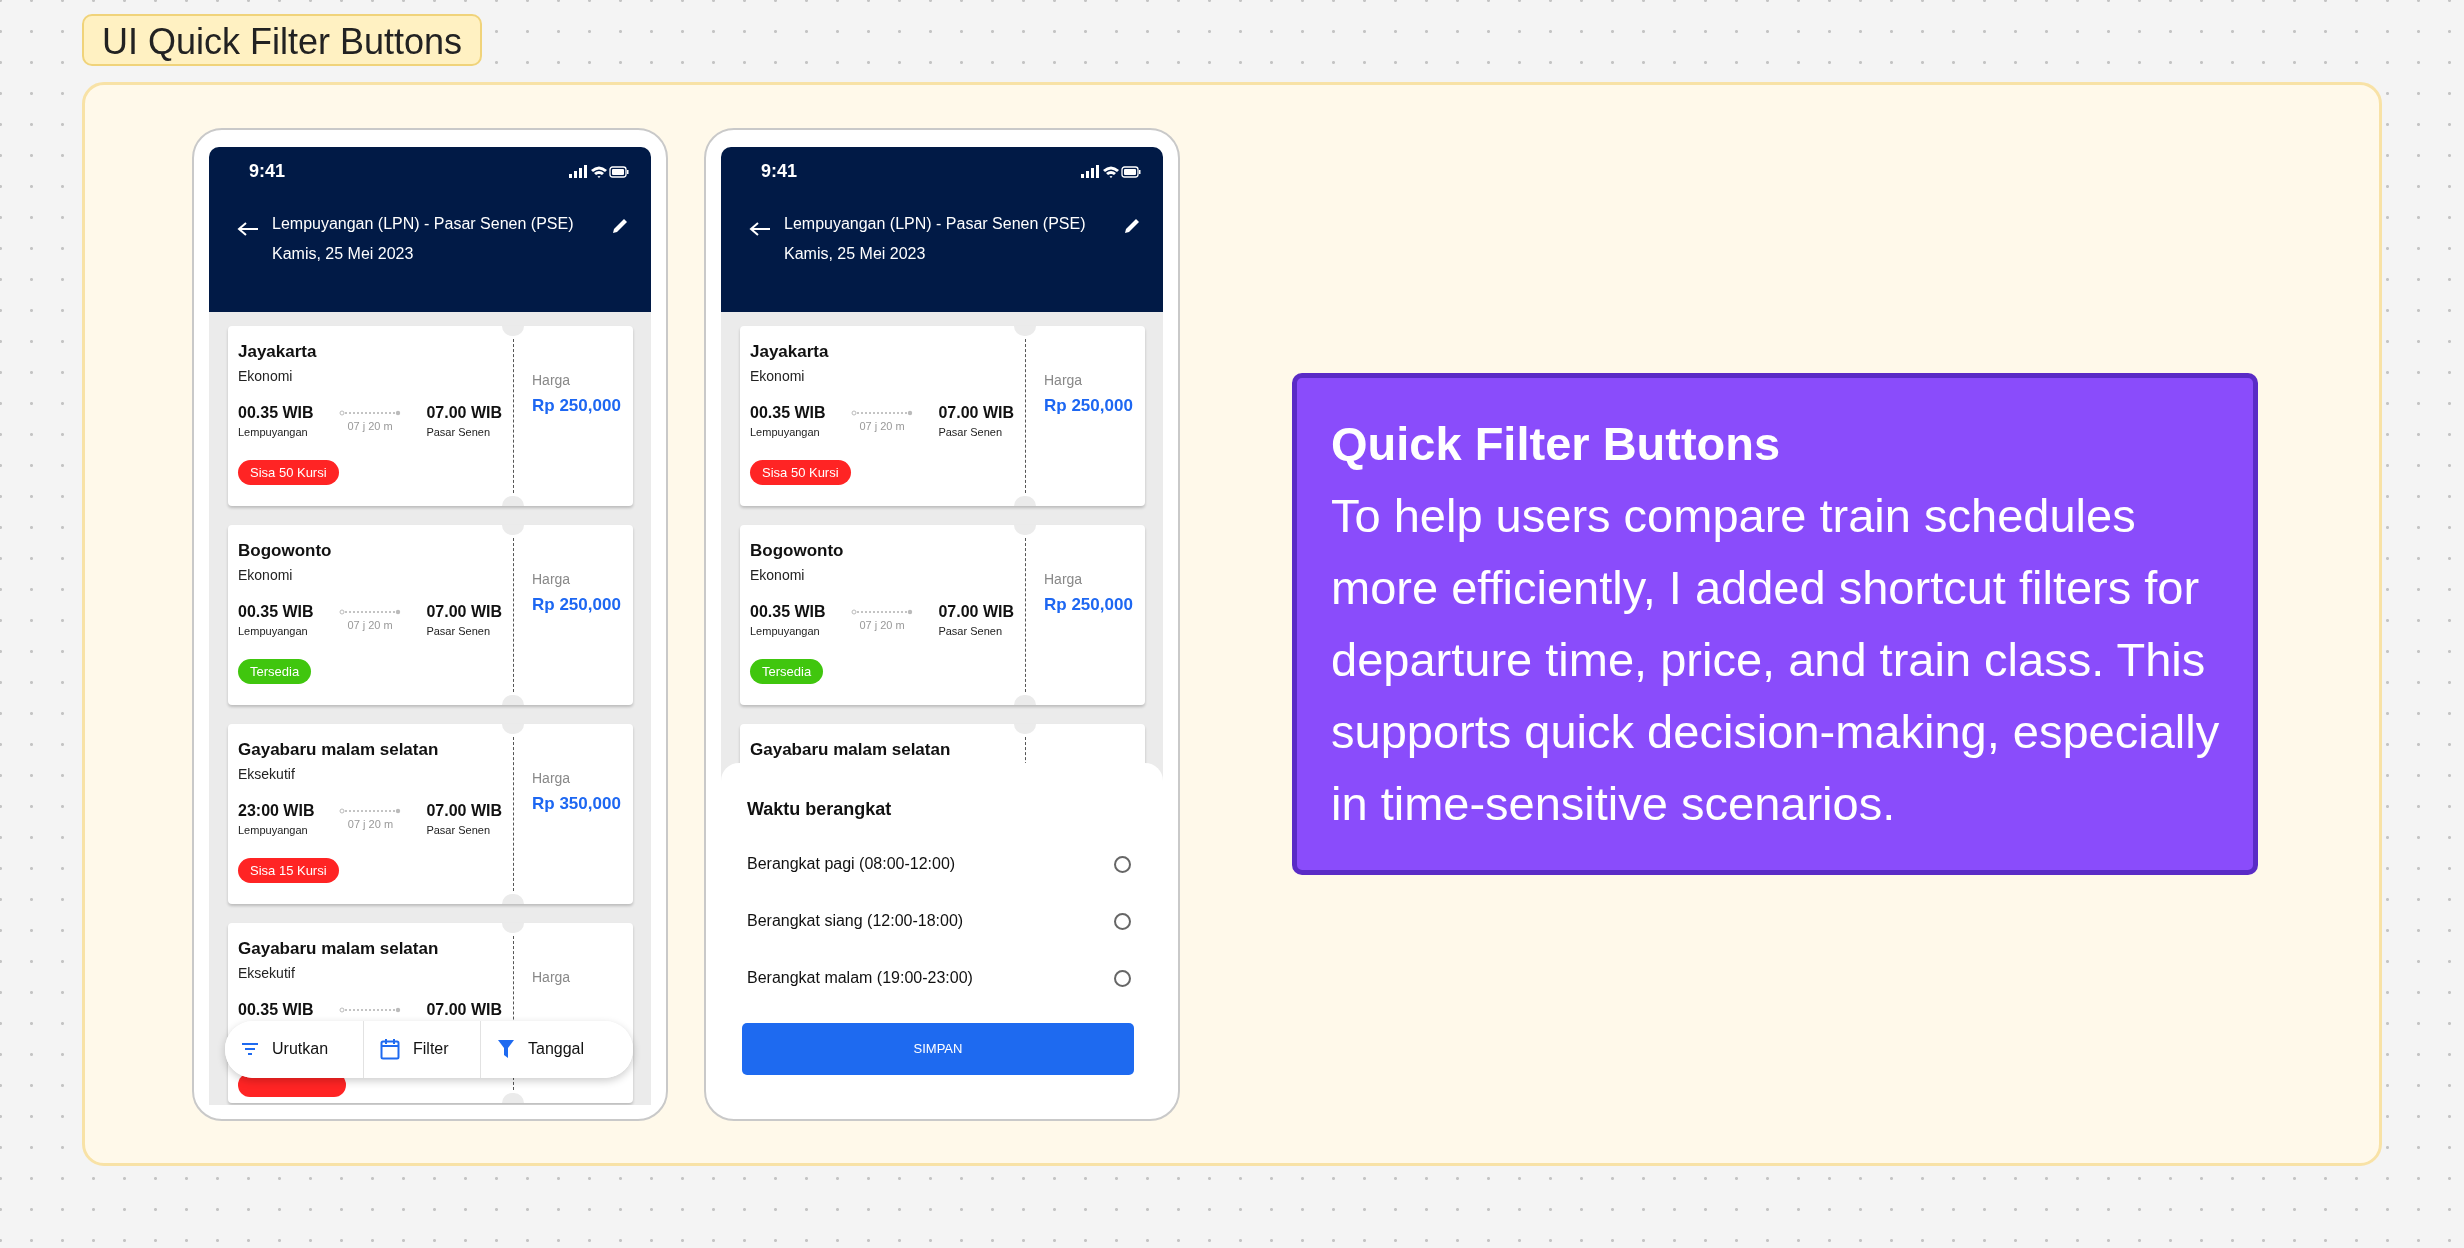 The width and height of the screenshot is (2464, 1248). Describe the element at coordinates (288, 870) in the screenshot. I see `seat-badge: Sisa 15 Kursi` at that location.